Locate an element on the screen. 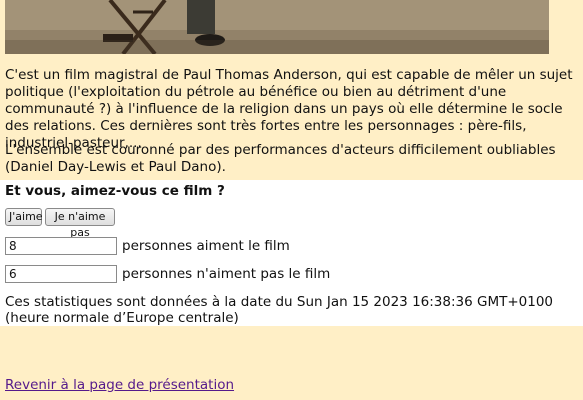 This screenshot has width=583, height=400. back-to-presentation-link: Revenir à la page de présentation is located at coordinates (119, 385).